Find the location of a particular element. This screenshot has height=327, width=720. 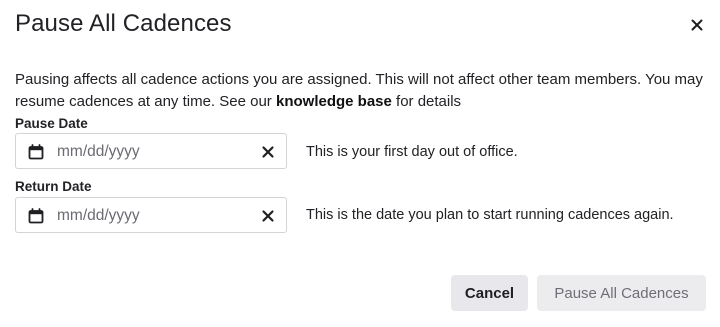

pause-date-input: mm/dd/yyyy is located at coordinates (151, 151).